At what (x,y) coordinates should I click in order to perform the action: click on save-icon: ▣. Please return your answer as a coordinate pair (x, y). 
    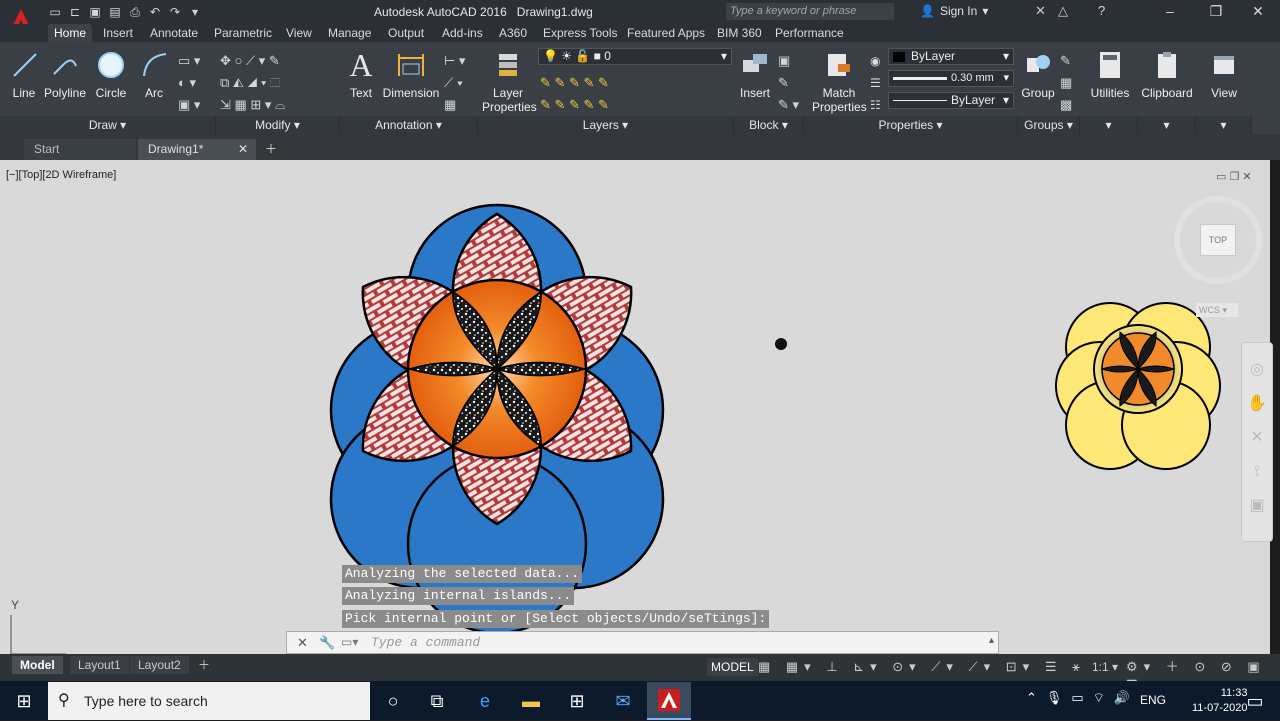
    Looking at the image, I should click on (95, 12).